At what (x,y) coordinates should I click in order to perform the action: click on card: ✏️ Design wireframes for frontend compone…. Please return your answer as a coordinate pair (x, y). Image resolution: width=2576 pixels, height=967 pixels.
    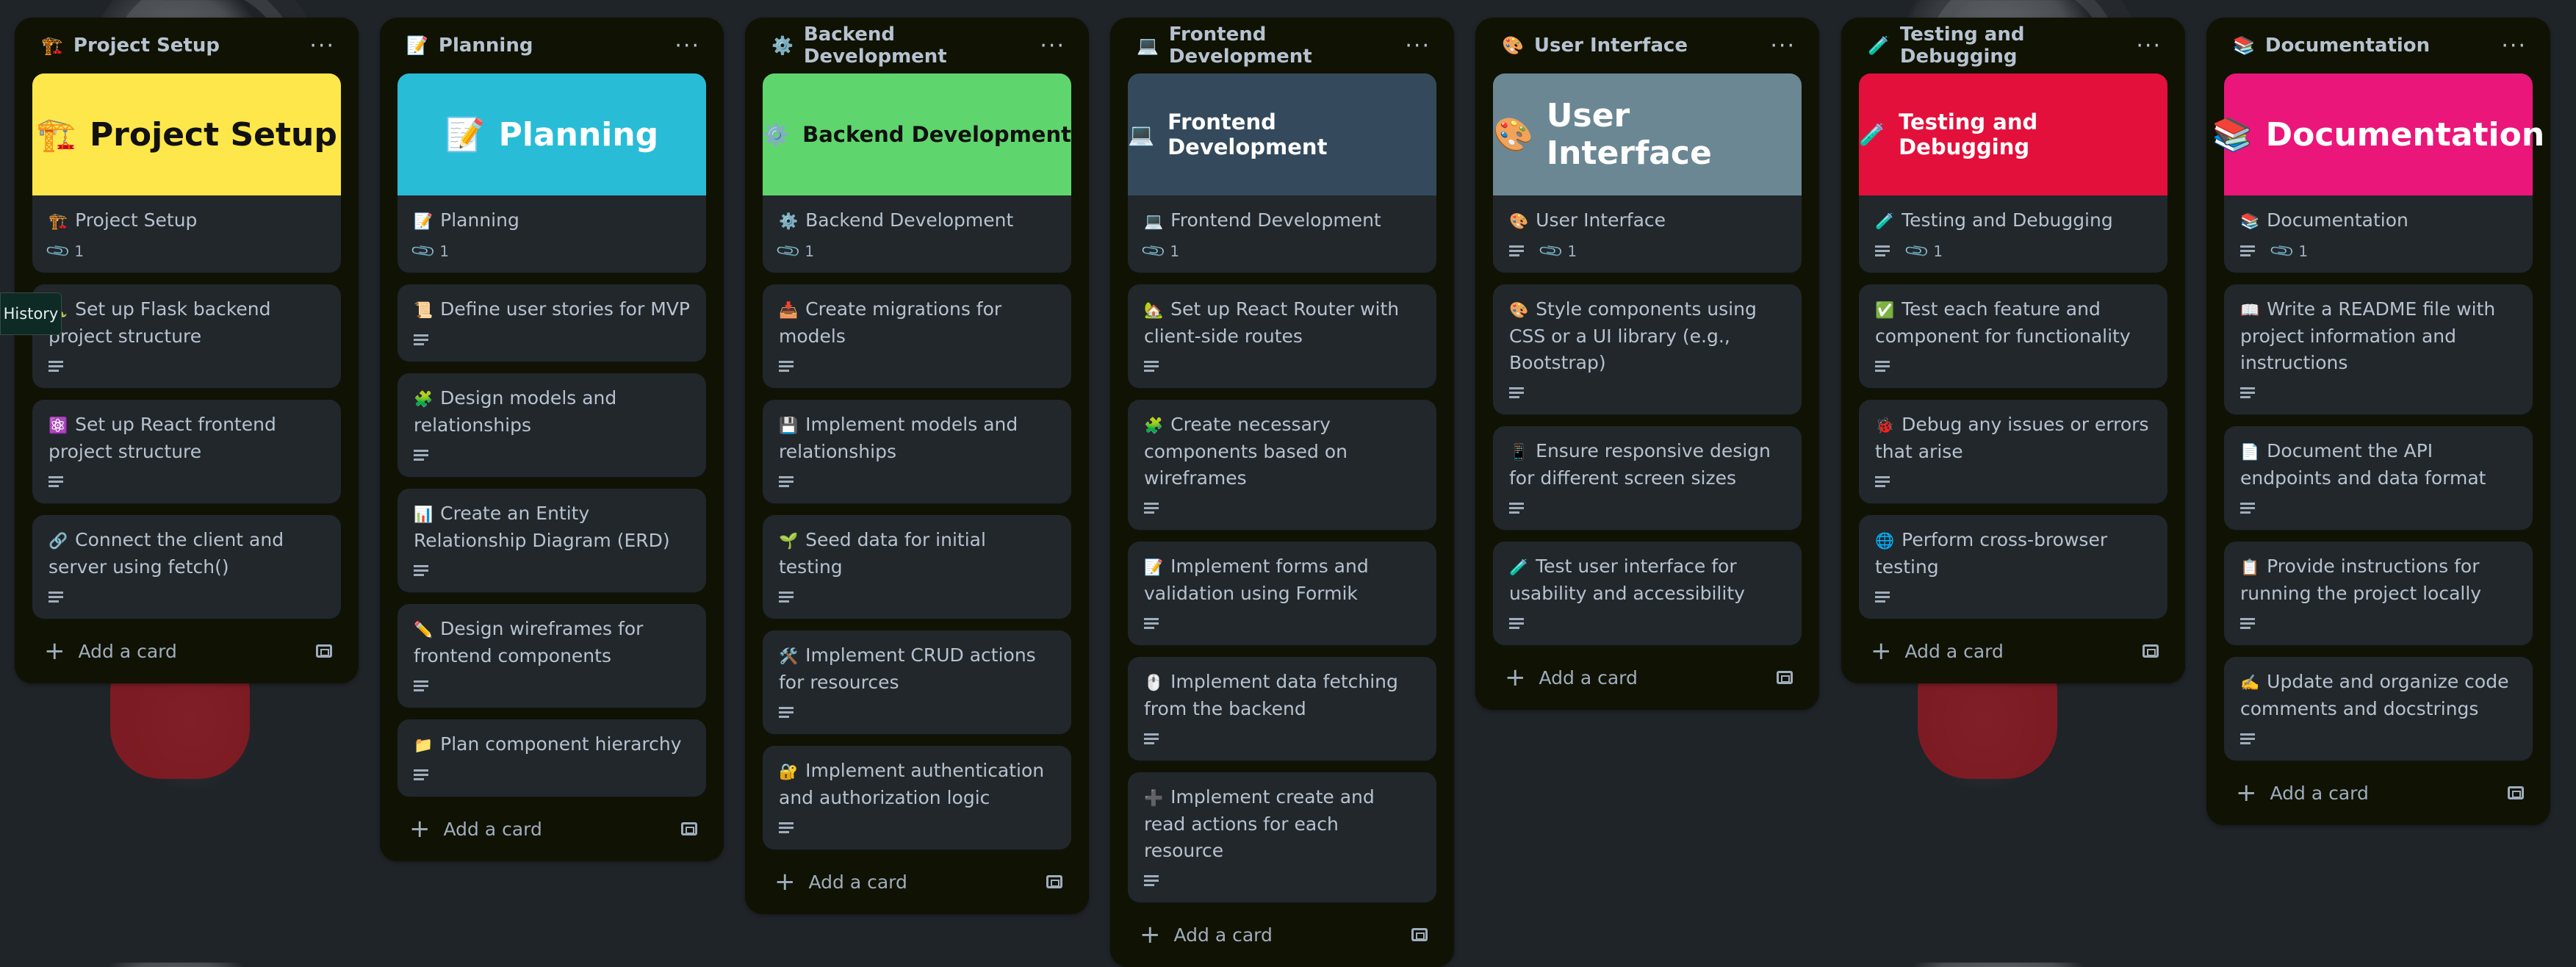
    Looking at the image, I should click on (551, 656).